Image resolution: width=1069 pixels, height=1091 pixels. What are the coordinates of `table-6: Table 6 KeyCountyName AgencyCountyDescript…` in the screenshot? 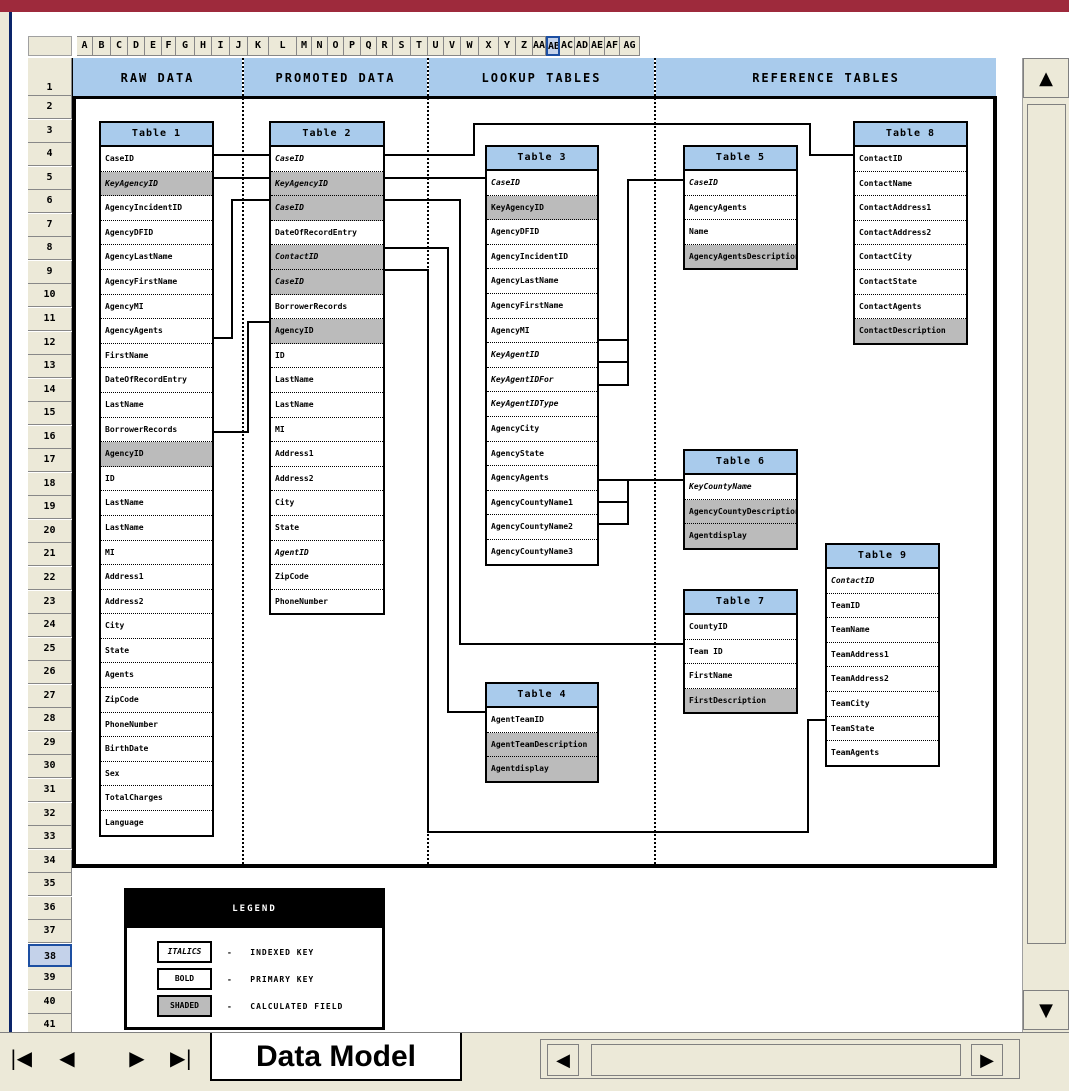 It's located at (740, 499).